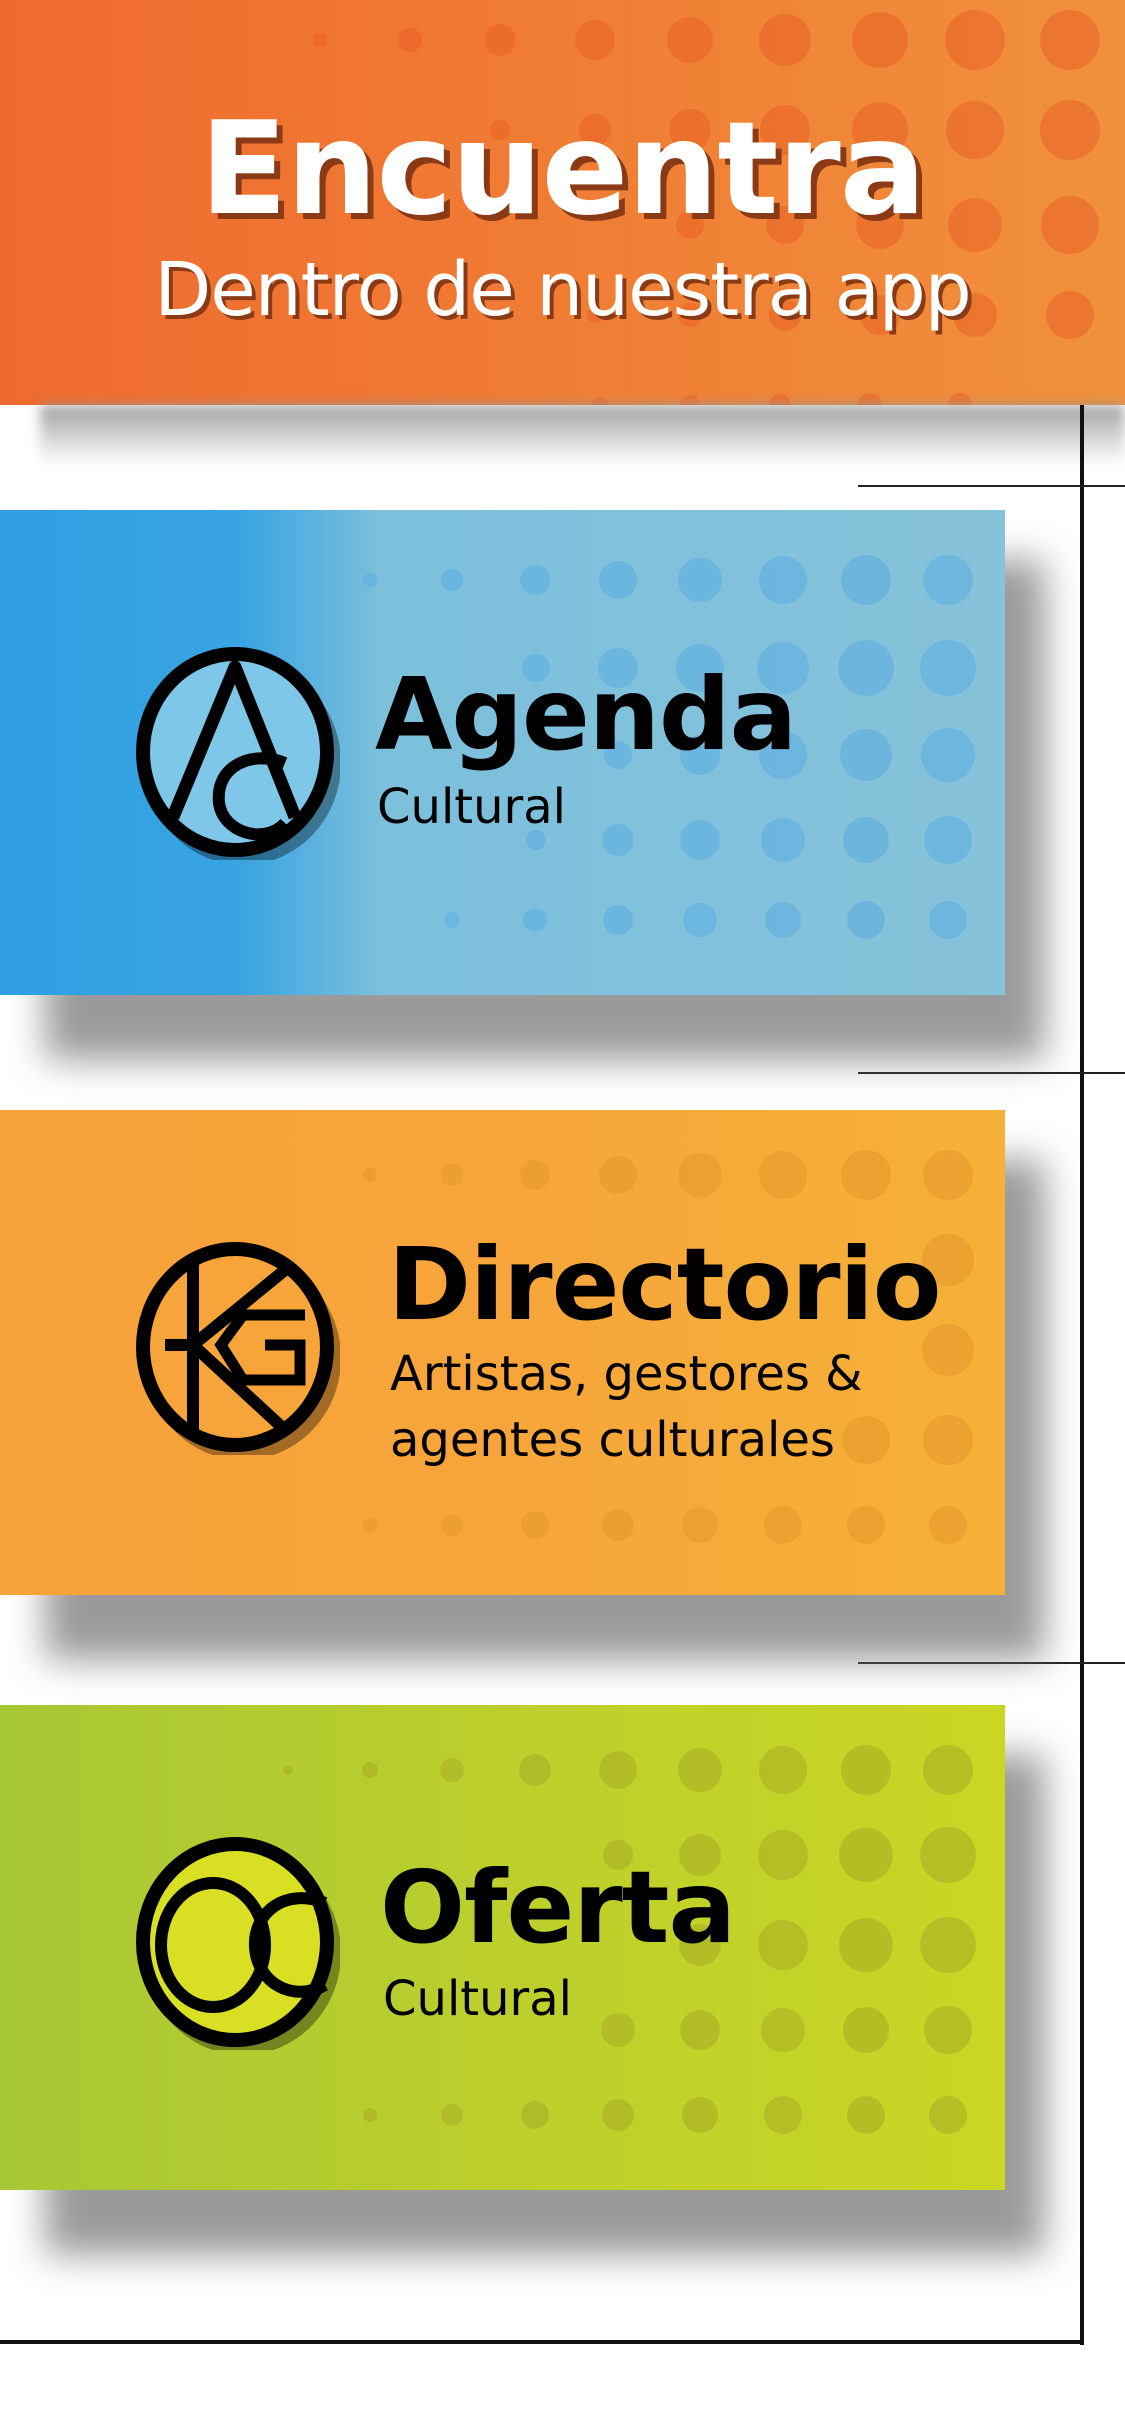  What do you see at coordinates (664, 1284) in the screenshot?
I see `directorio-title: Directorio` at bounding box center [664, 1284].